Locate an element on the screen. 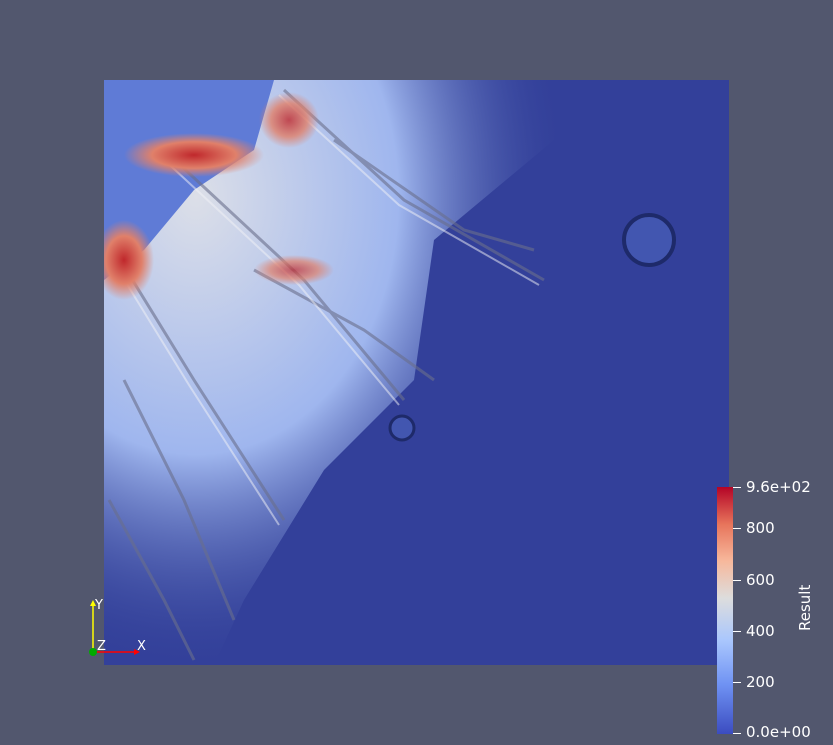 This screenshot has height=745, width=833. legend-tick-label: 600 is located at coordinates (760, 580).